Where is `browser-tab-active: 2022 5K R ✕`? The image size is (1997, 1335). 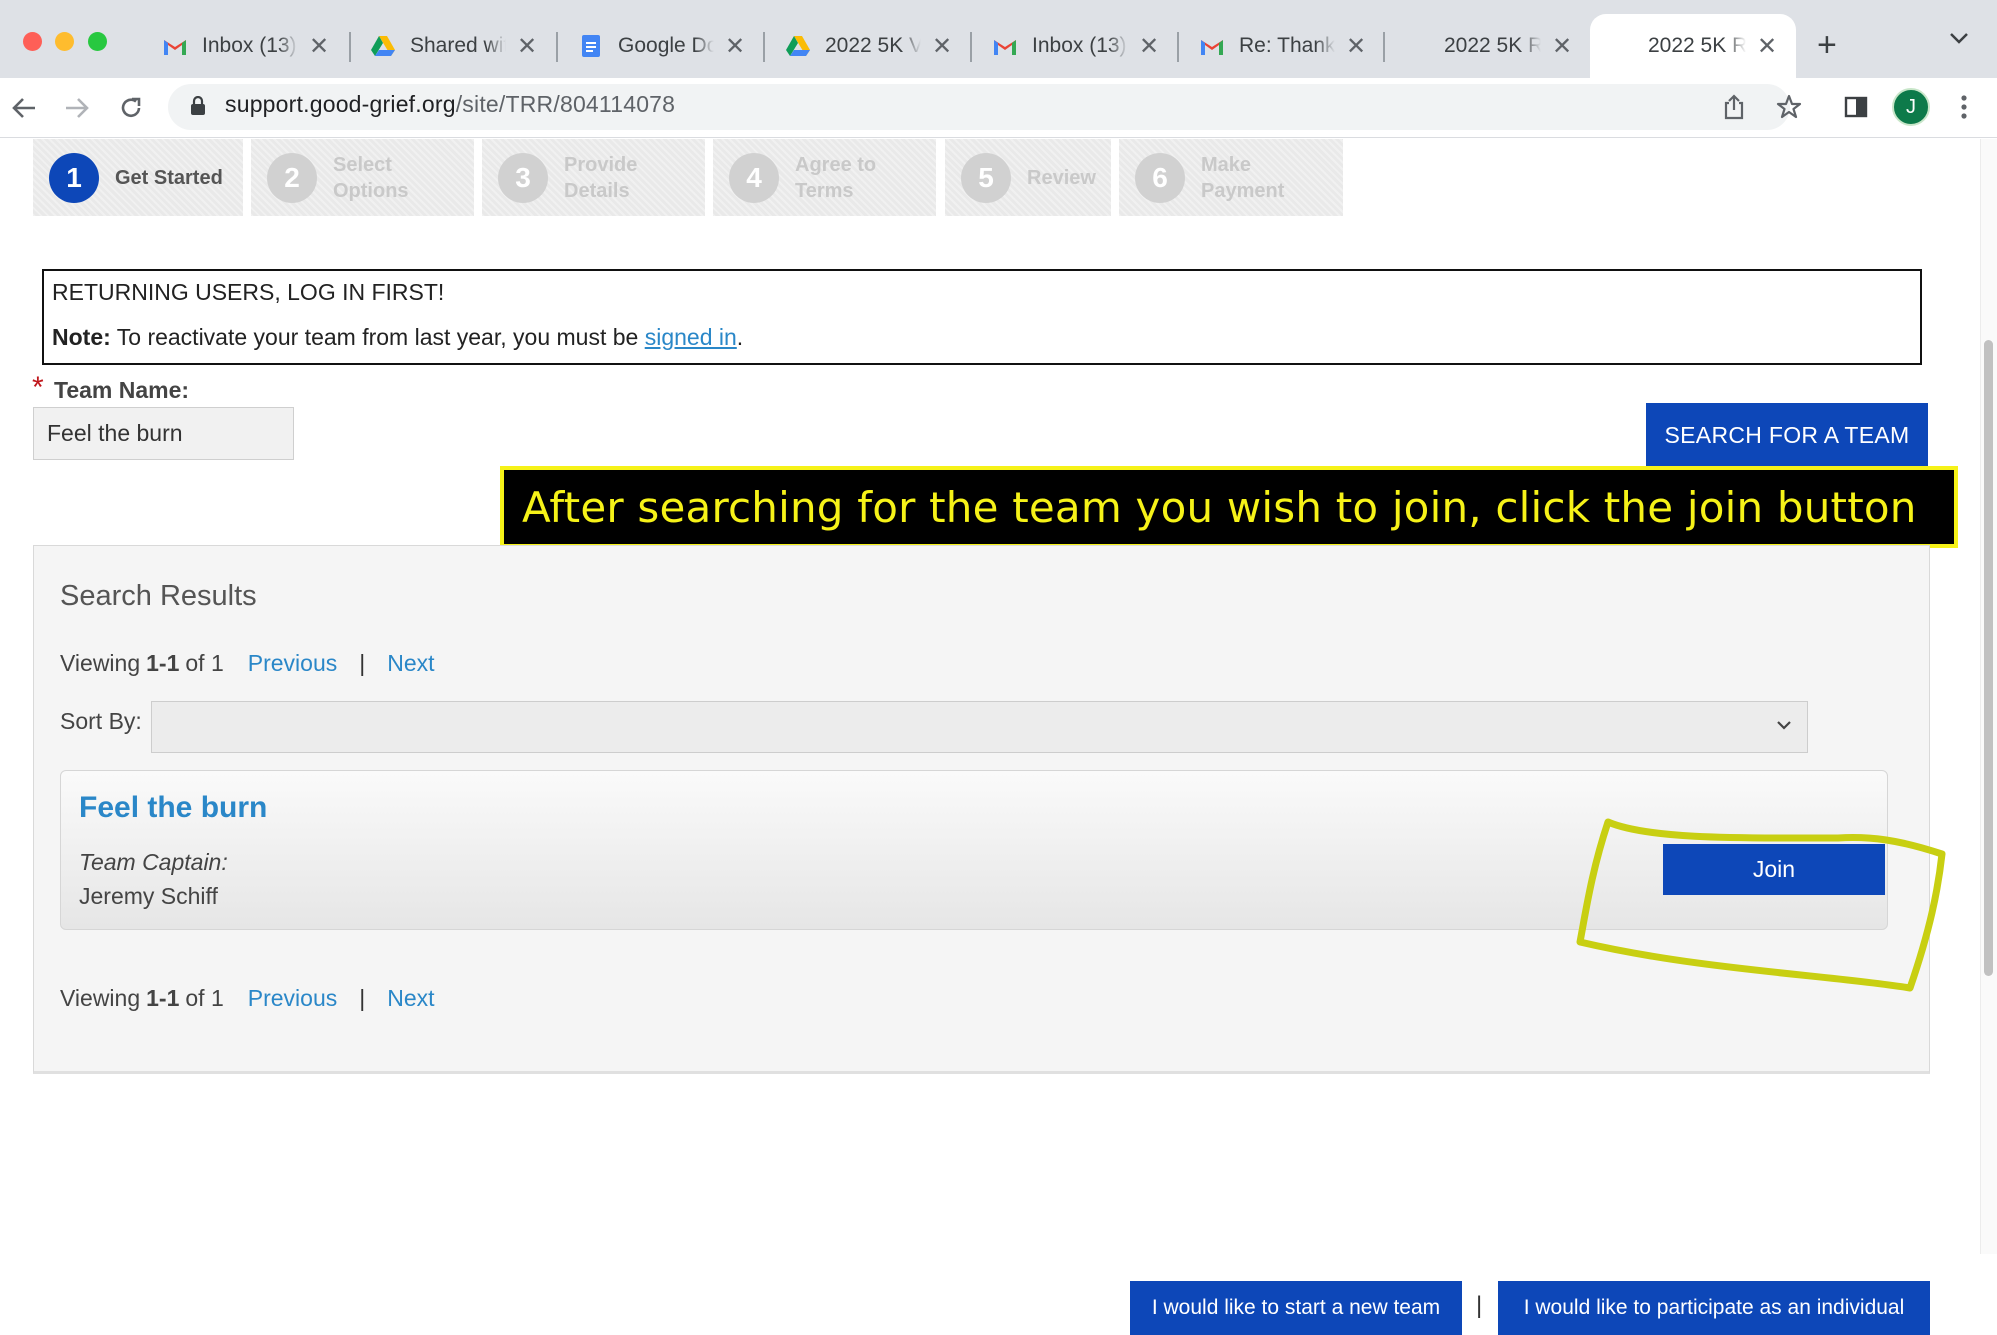 browser-tab-active: 2022 5K R ✕ is located at coordinates (1693, 46).